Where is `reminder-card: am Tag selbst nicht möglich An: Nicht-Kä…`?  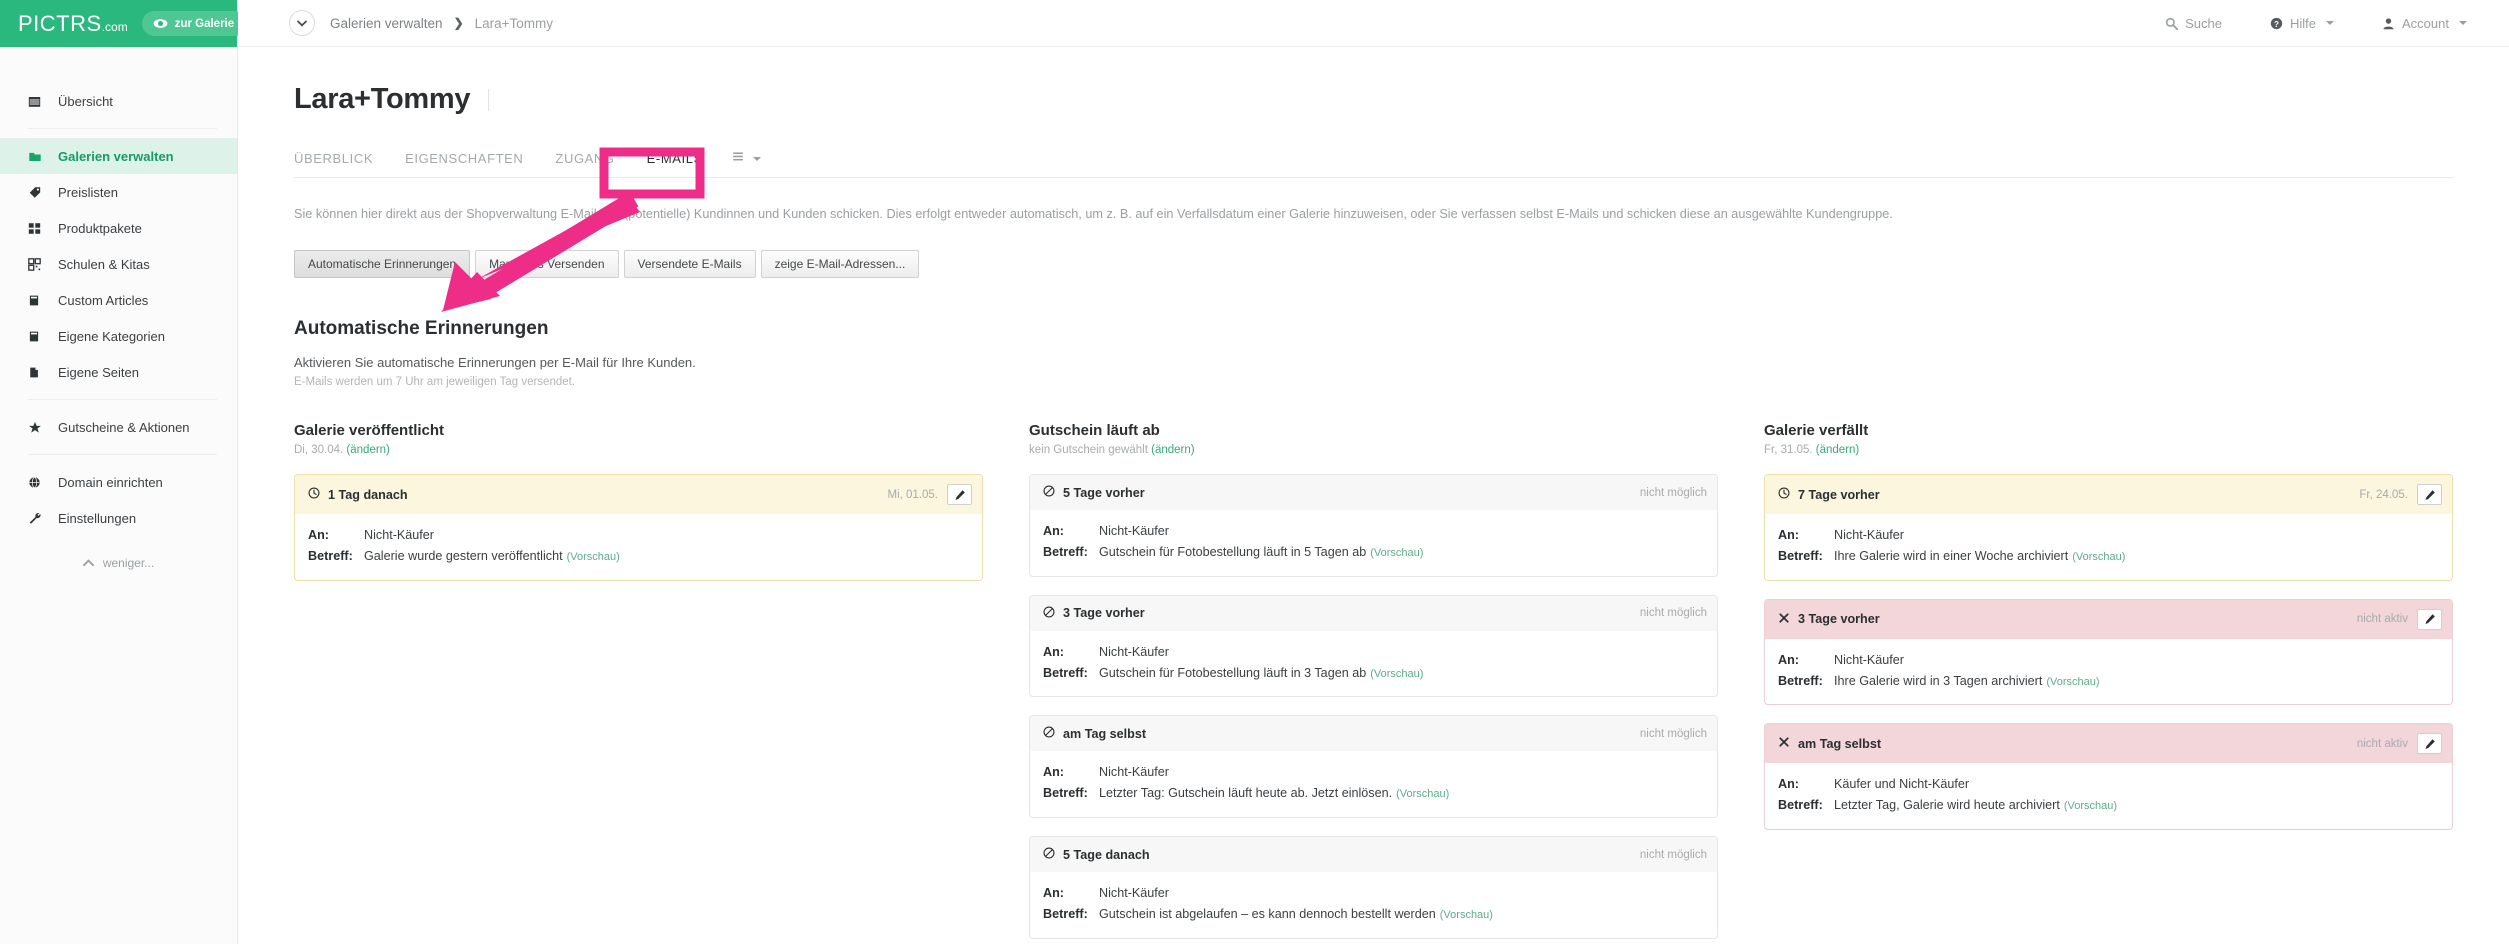 reminder-card: am Tag selbst nicht möglich An: Nicht-Kä… is located at coordinates (1373, 766).